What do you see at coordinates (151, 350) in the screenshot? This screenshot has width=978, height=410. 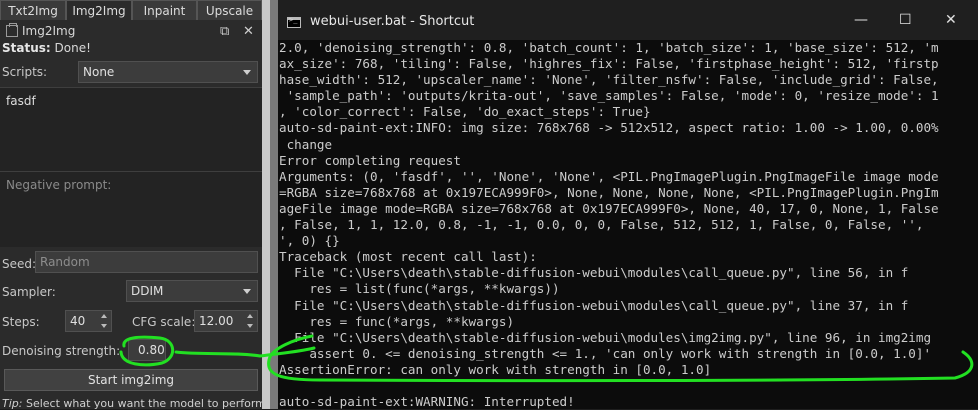 I see `denoise-value: 0.80` at bounding box center [151, 350].